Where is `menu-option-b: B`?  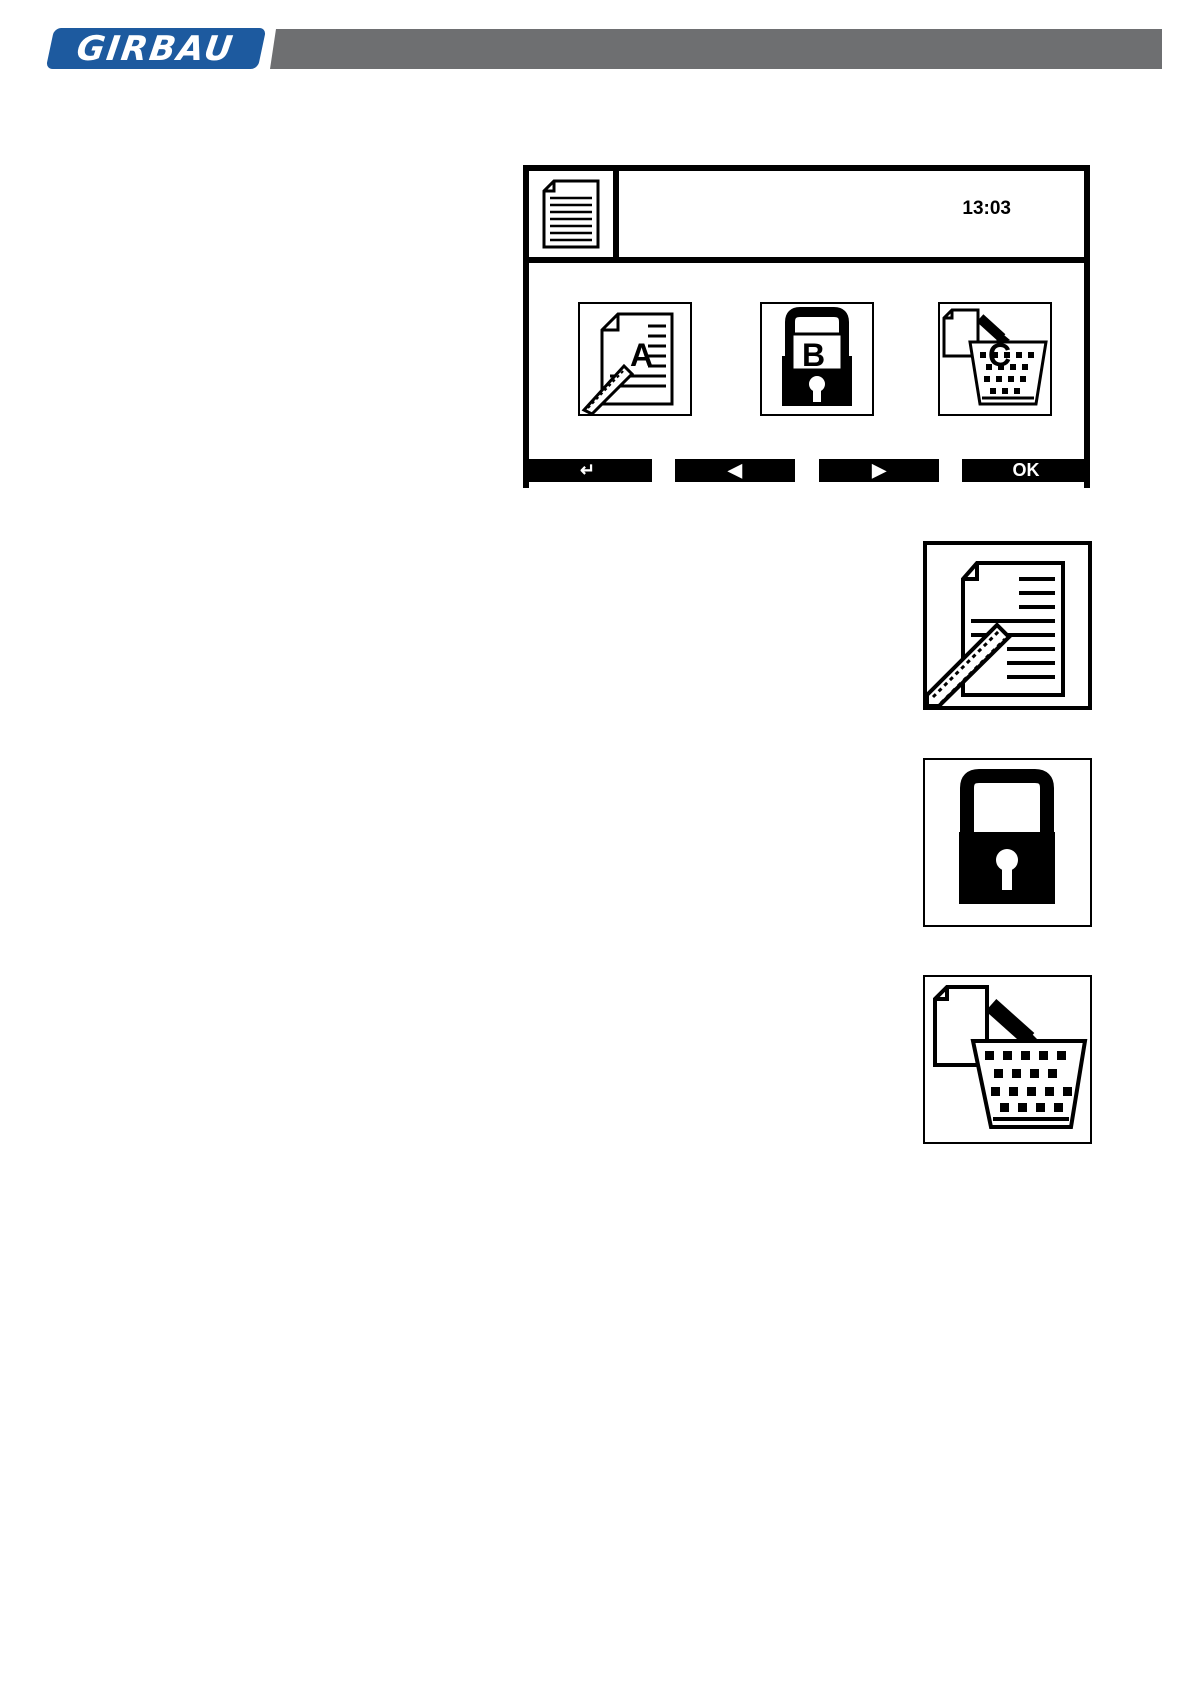
menu-option-b: B is located at coordinates (817, 359).